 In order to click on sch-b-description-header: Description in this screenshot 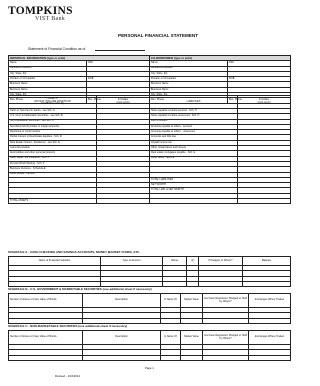, I will do `click(121, 300)`.